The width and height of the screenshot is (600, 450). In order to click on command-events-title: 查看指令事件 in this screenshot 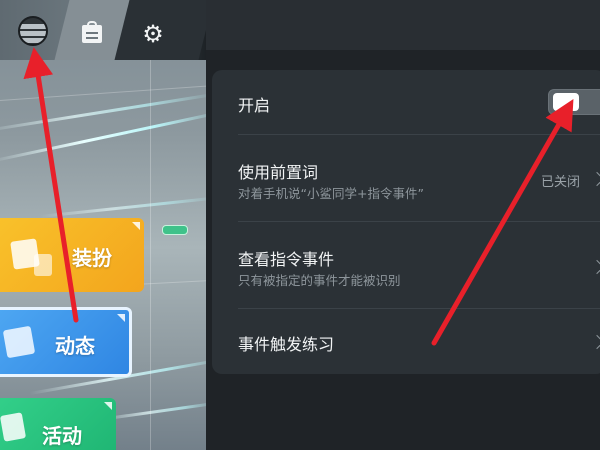, I will do `click(286, 259)`.